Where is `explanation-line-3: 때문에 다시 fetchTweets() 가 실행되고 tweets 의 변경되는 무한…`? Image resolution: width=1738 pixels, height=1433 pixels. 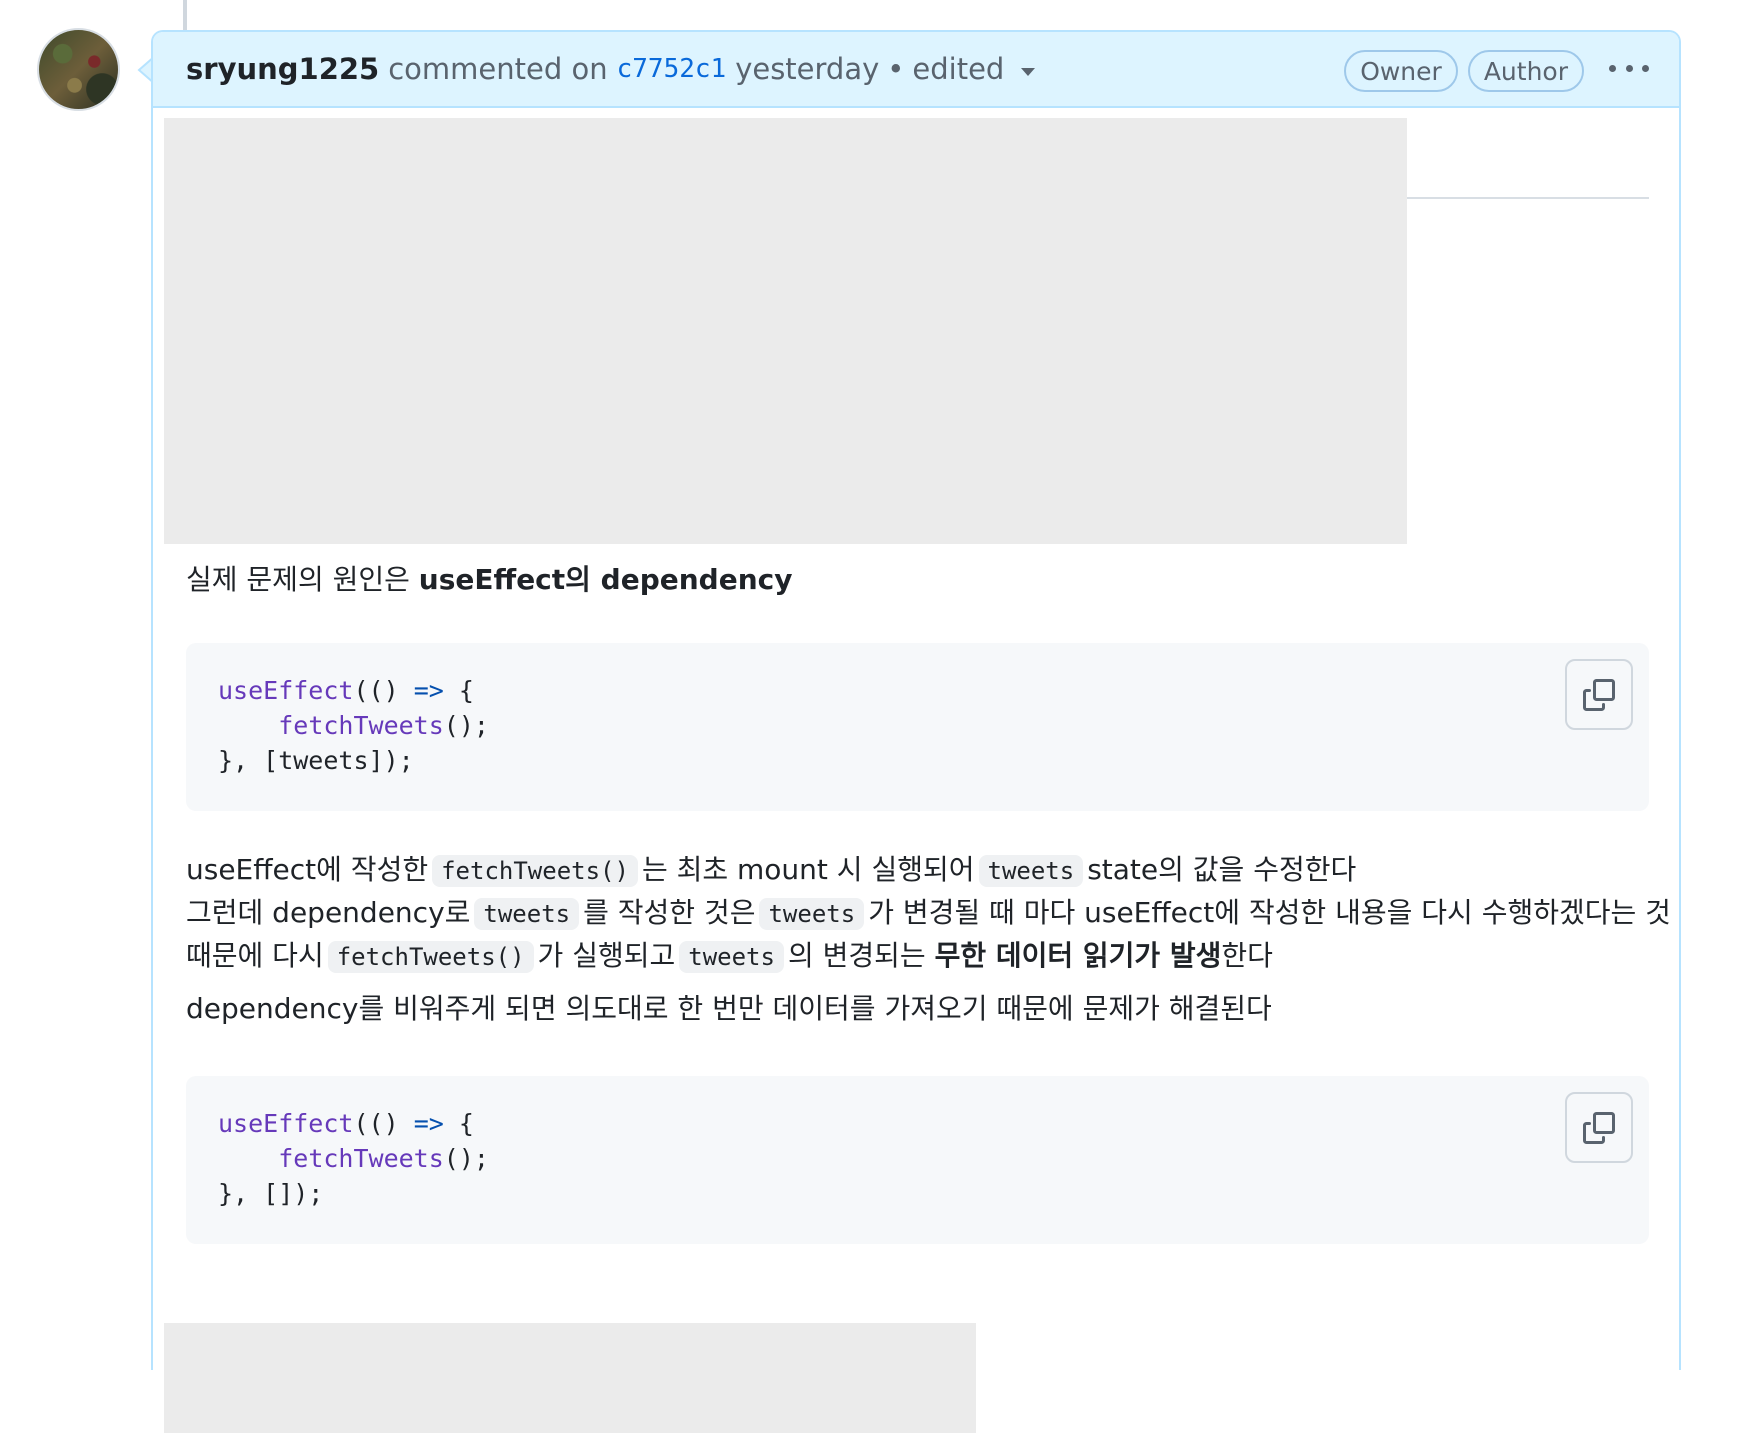
explanation-line-3: 때문에 다시 fetchTweets() 가 실행되고 tweets 의 변경되는 무한… is located at coordinates (928, 956).